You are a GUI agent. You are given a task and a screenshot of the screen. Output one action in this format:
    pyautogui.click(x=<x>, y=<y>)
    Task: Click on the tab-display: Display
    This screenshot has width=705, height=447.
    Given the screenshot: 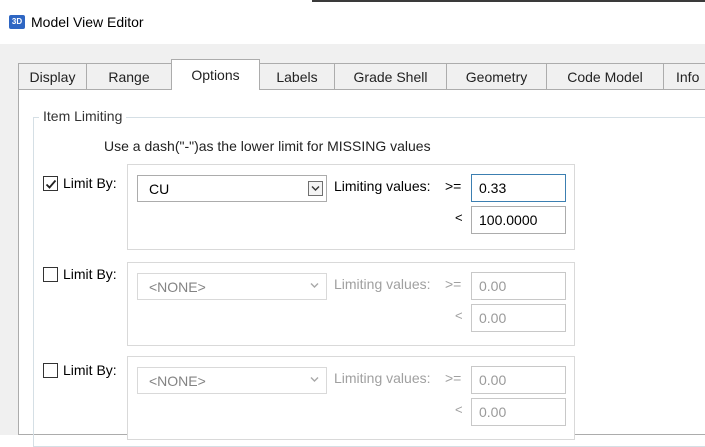 What is the action you would take?
    pyautogui.click(x=52, y=76)
    